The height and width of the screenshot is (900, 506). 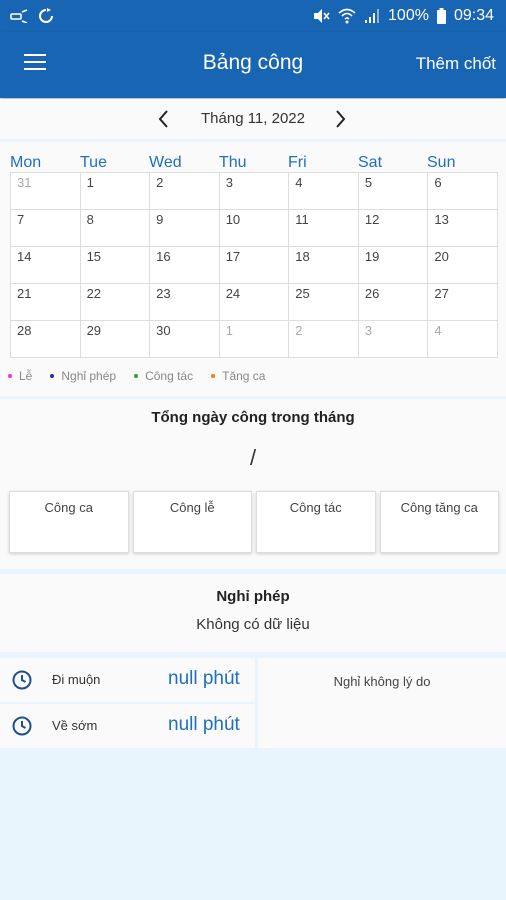 I want to click on calendar-day: 31, so click(x=46, y=191).